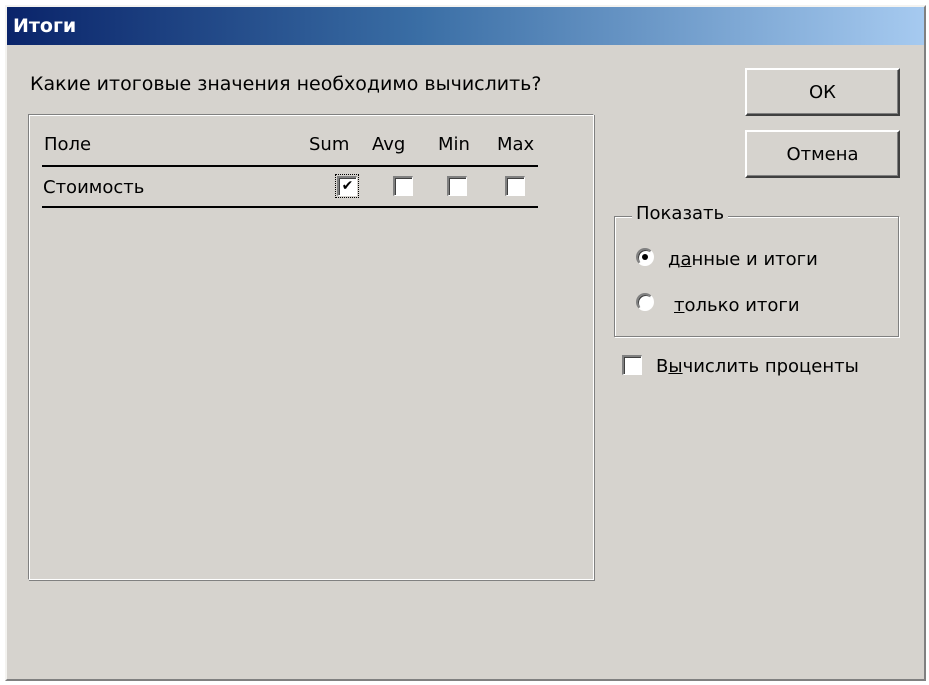  What do you see at coordinates (515, 186) in the screenshot?
I see `max-checkbox` at bounding box center [515, 186].